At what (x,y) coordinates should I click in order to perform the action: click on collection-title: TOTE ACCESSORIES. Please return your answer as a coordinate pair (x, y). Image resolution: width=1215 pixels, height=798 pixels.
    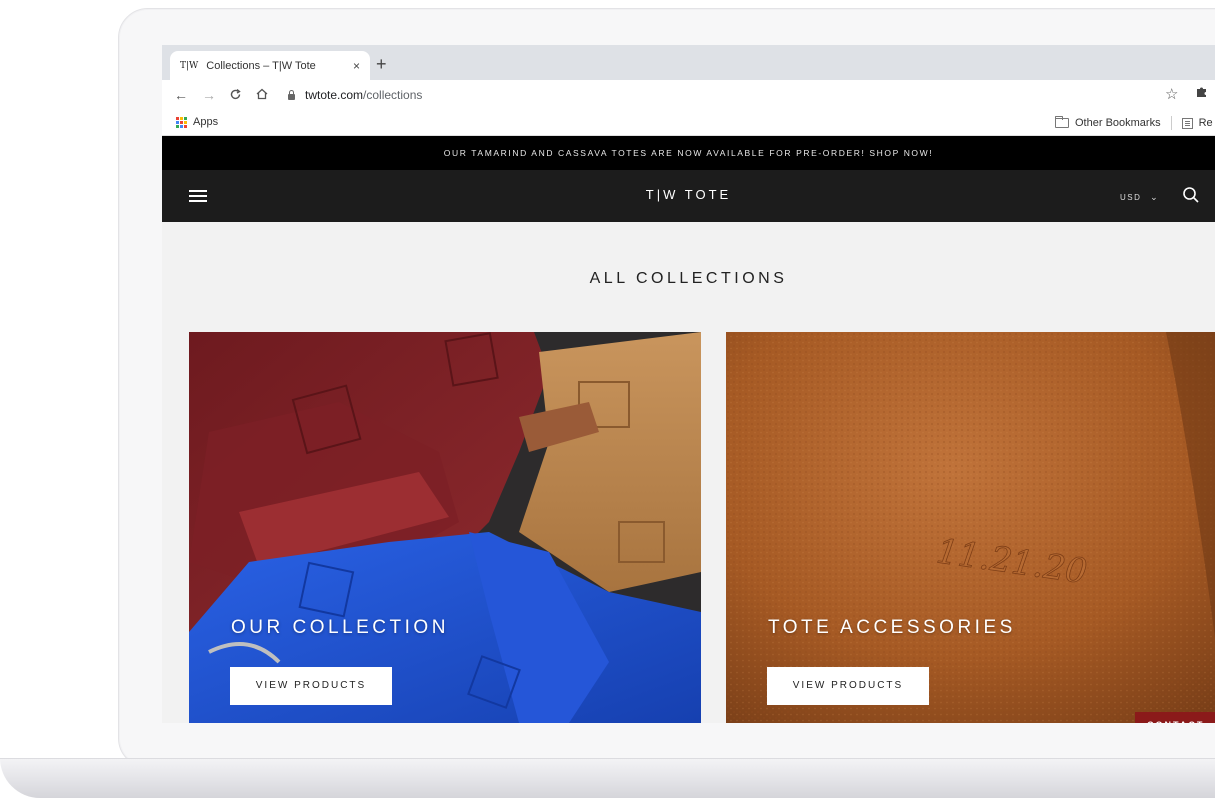
    Looking at the image, I should click on (892, 627).